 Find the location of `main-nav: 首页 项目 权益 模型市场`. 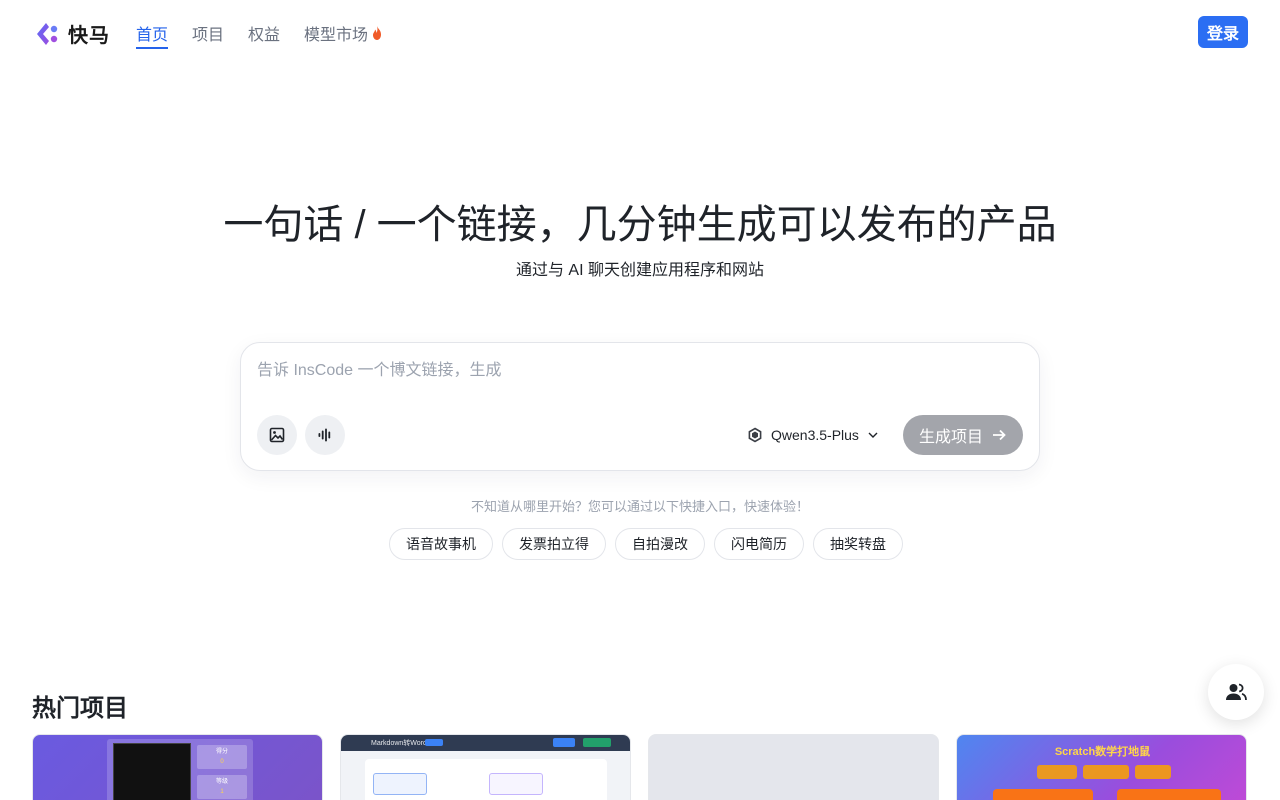

main-nav: 首页 项目 权益 模型市场 is located at coordinates (259, 34).